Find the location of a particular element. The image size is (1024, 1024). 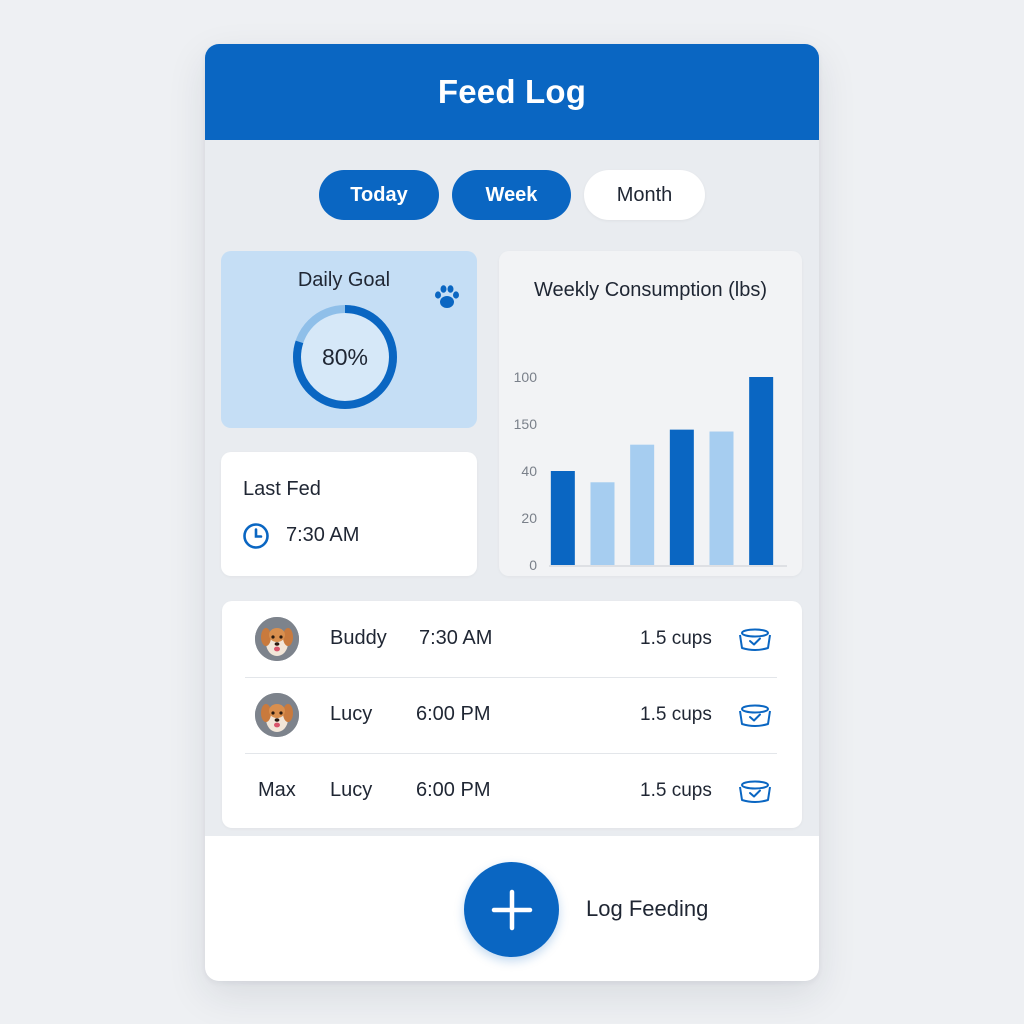

pet-label: Max is located at coordinates (277, 790).